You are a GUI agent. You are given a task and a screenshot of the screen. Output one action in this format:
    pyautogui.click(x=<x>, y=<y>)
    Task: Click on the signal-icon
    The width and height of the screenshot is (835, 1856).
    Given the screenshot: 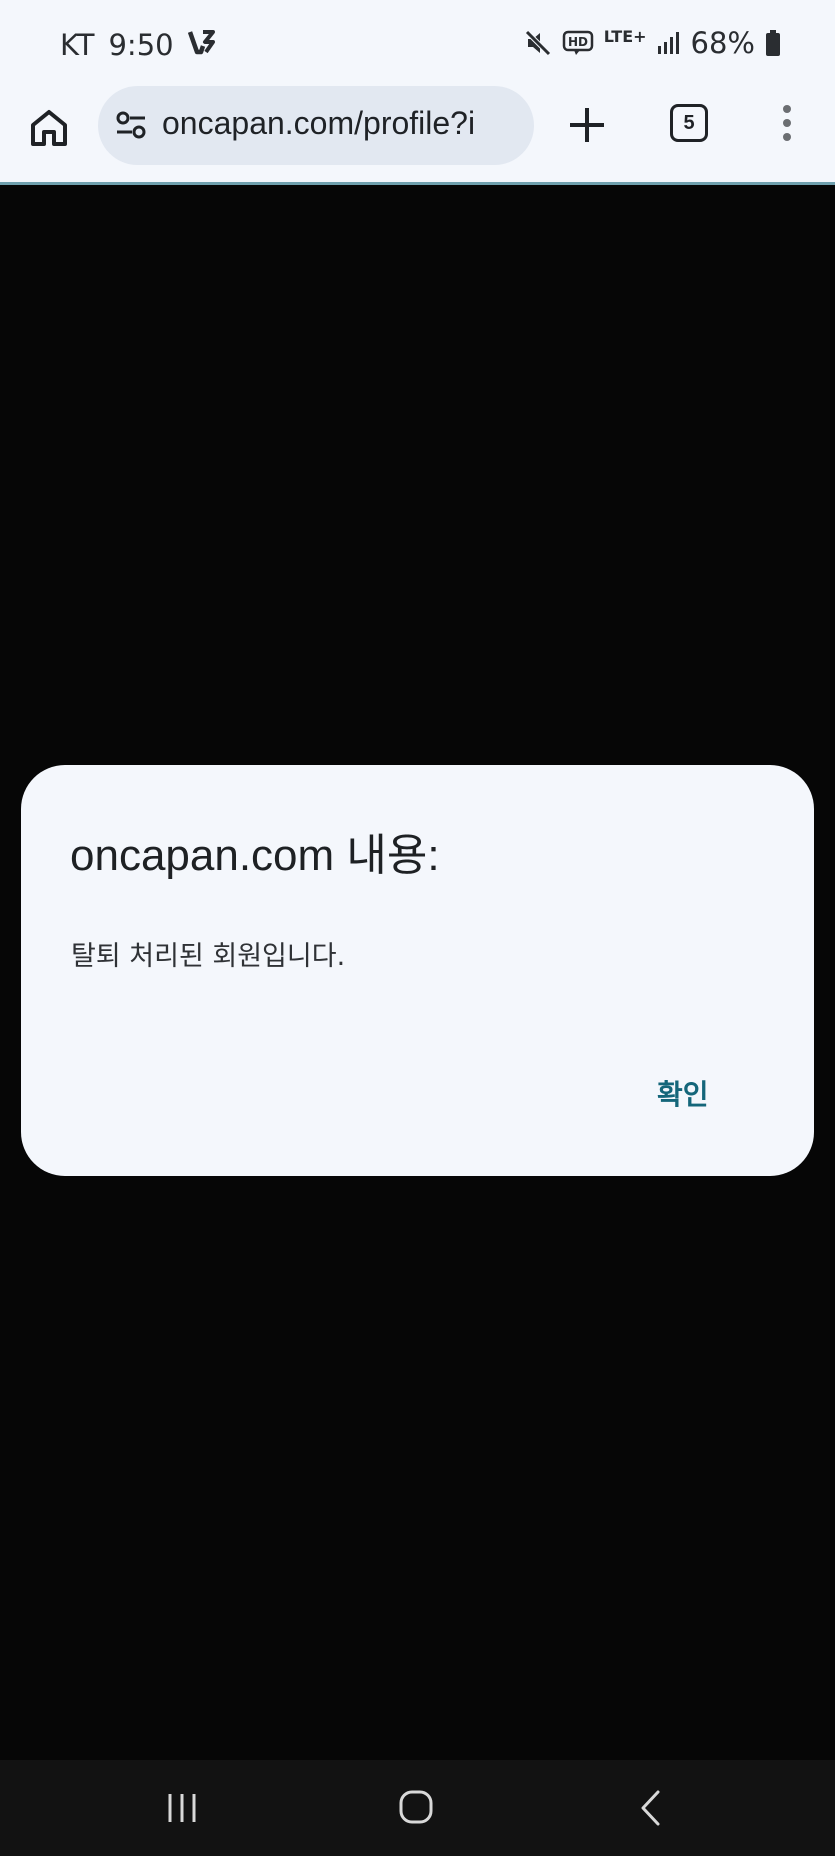 What is the action you would take?
    pyautogui.click(x=669, y=43)
    